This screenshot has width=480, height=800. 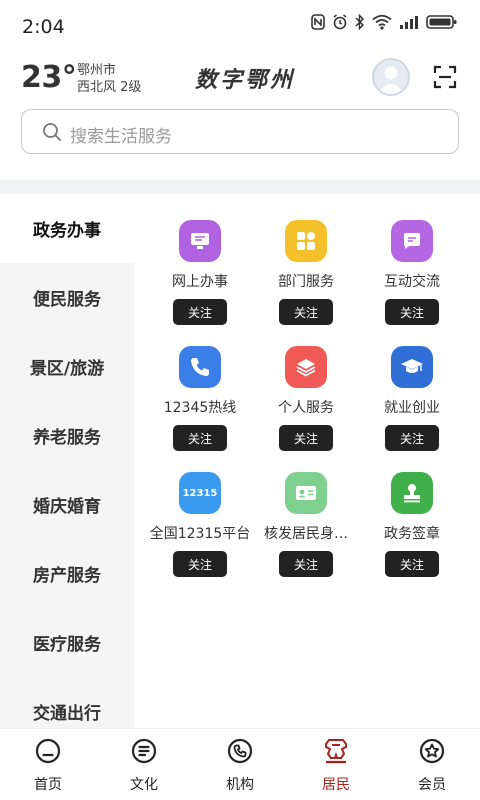 I want to click on scan-icon, so click(x=445, y=77).